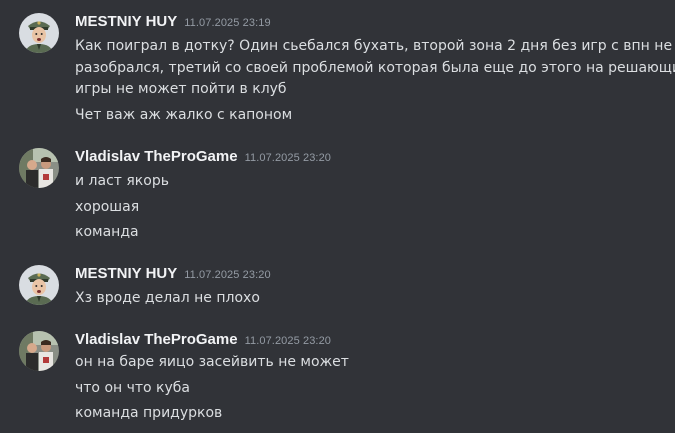 This screenshot has height=433, width=675. What do you see at coordinates (184, 115) in the screenshot?
I see `message-text: Чет важ аж жалко с капоном` at bounding box center [184, 115].